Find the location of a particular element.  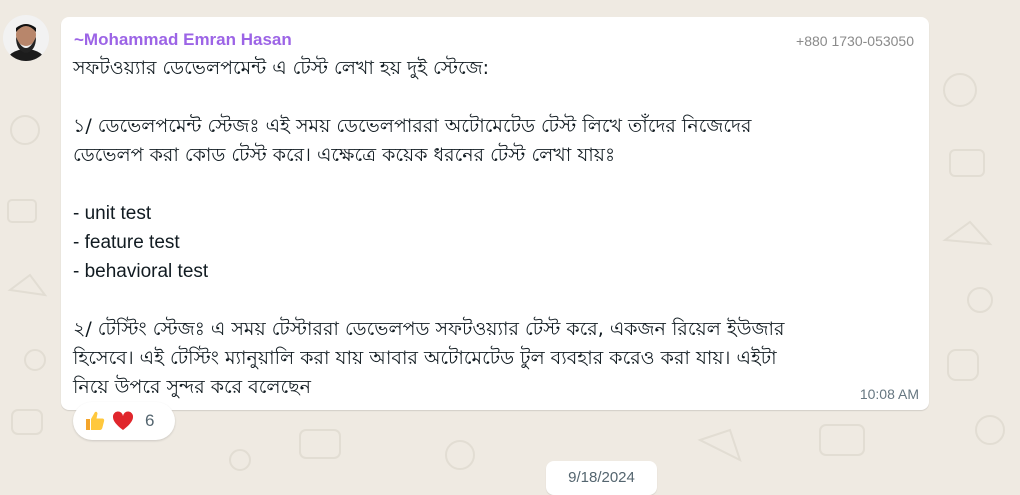

message-line: নিয়ে উপরে সুন্দর করে বলেছেন is located at coordinates (192, 387).